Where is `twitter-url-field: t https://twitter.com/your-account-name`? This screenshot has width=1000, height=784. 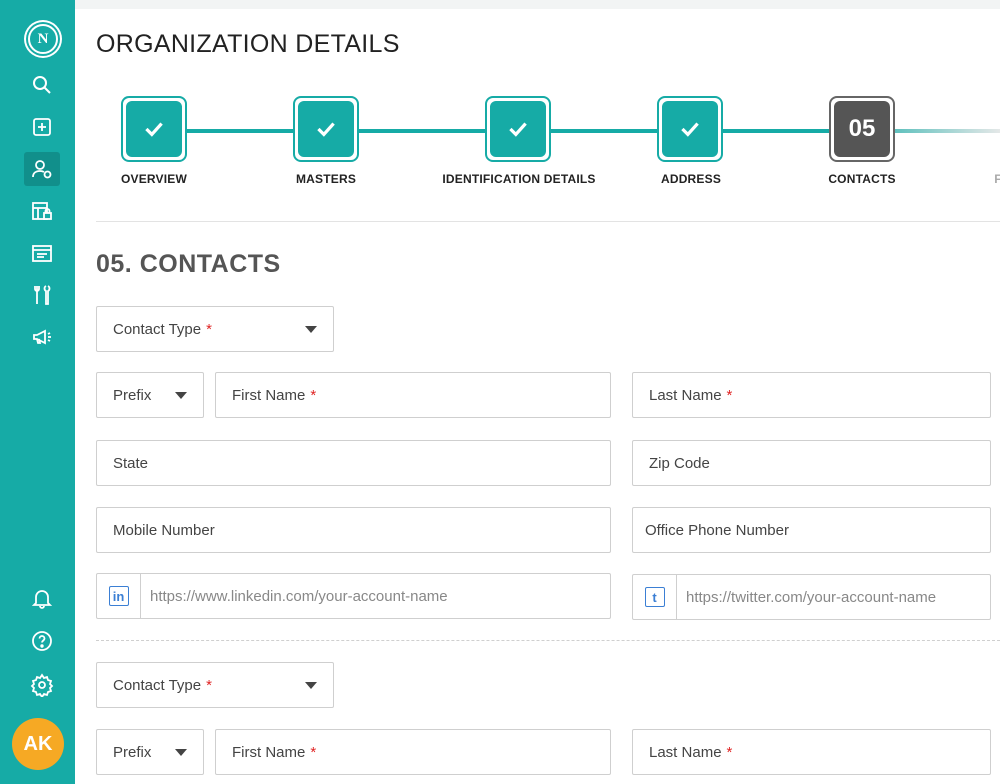 twitter-url-field: t https://twitter.com/your-account-name is located at coordinates (811, 597).